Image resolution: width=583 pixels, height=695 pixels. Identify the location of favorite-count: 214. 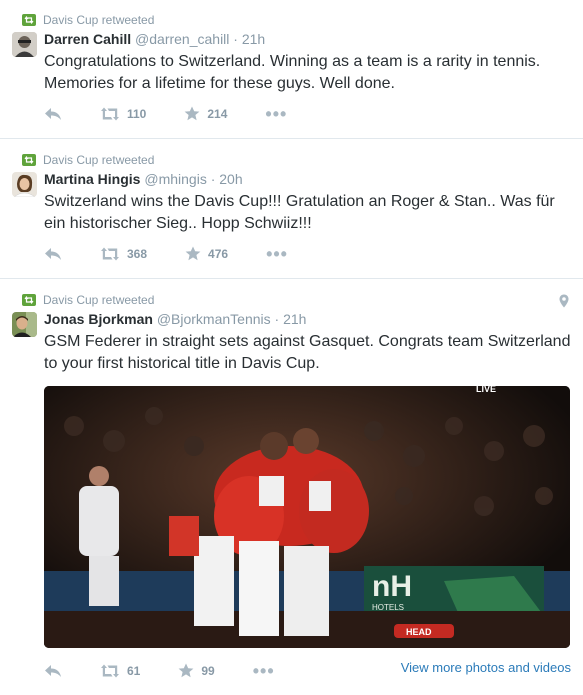
(217, 113).